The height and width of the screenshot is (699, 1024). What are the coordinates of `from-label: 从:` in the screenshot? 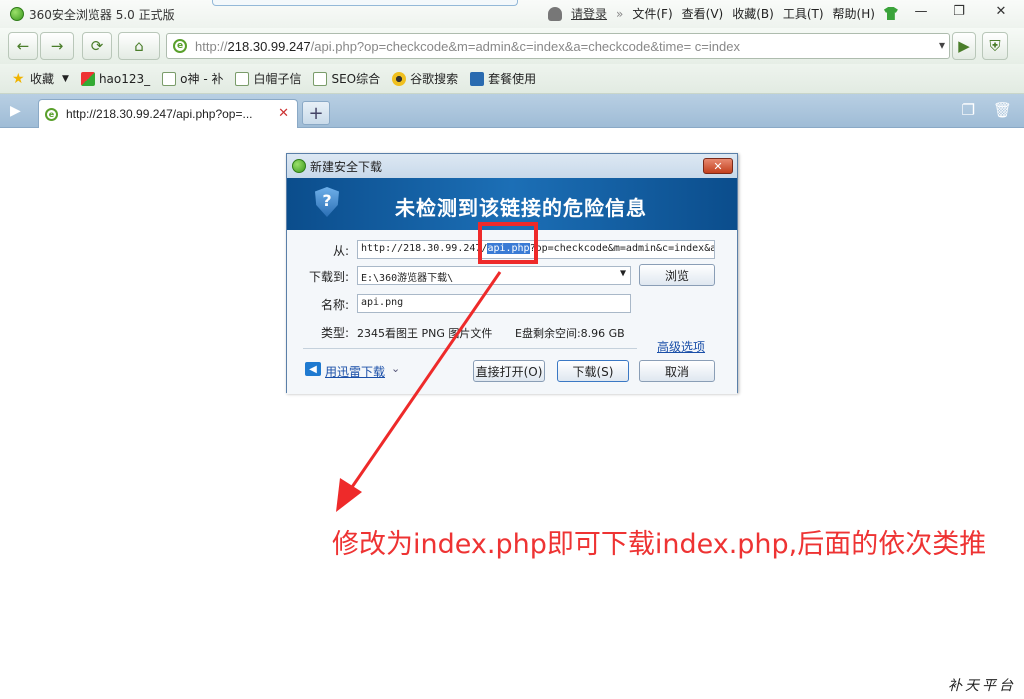 It's located at (340, 251).